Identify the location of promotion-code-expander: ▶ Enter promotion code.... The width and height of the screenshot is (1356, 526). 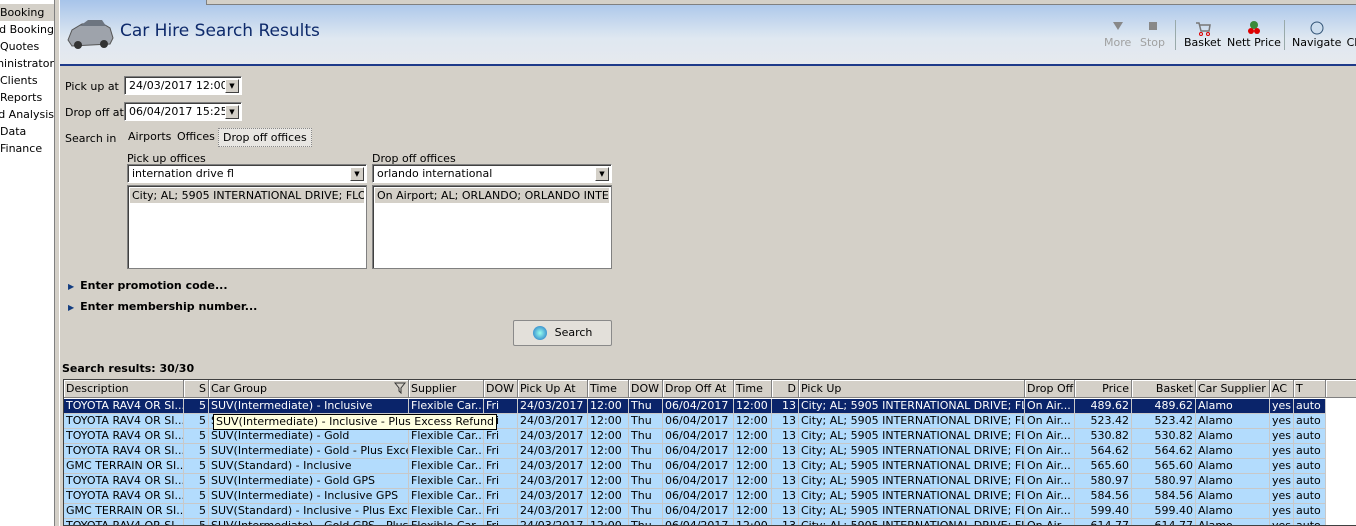
(148, 285).